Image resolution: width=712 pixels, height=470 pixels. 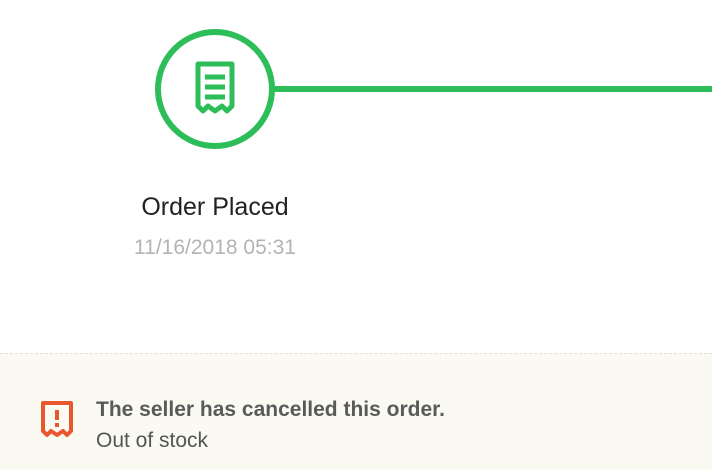 I want to click on step-timestamp: 11/16/2018 05:31, so click(x=215, y=247).